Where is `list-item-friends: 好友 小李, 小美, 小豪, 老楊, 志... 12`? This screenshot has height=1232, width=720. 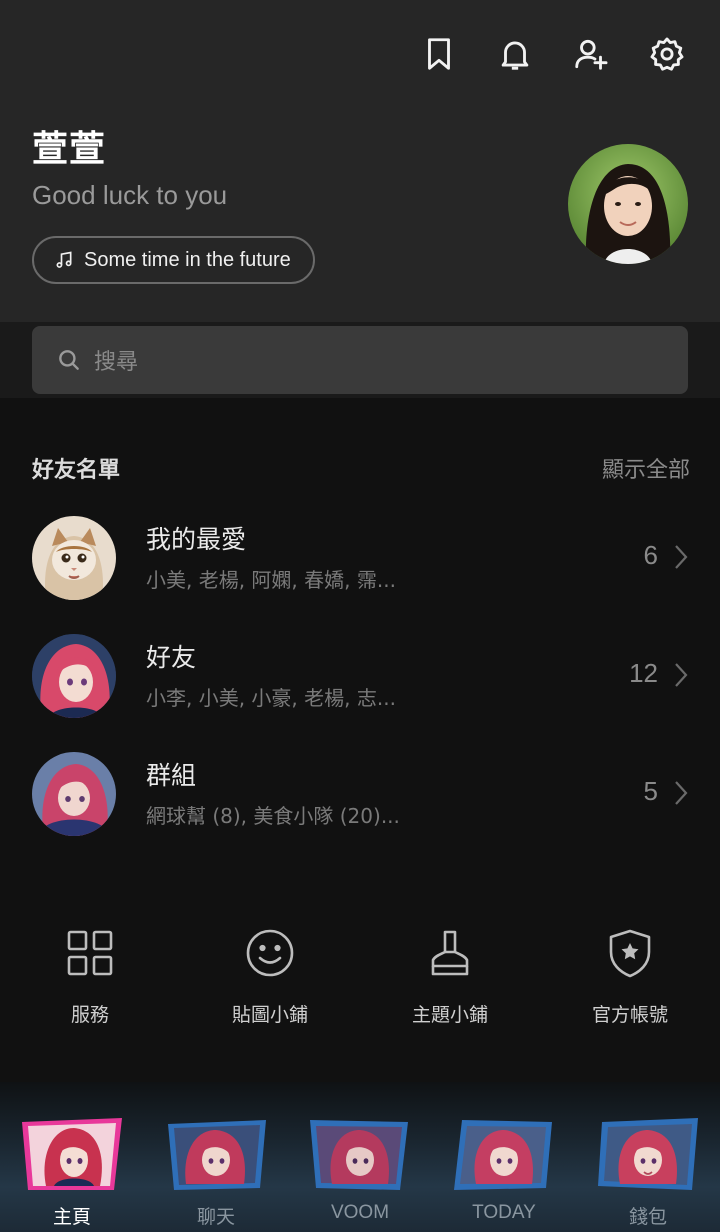 list-item-friends: 好友 小李, 小美, 小豪, 老楊, 志... 12 is located at coordinates (362, 679).